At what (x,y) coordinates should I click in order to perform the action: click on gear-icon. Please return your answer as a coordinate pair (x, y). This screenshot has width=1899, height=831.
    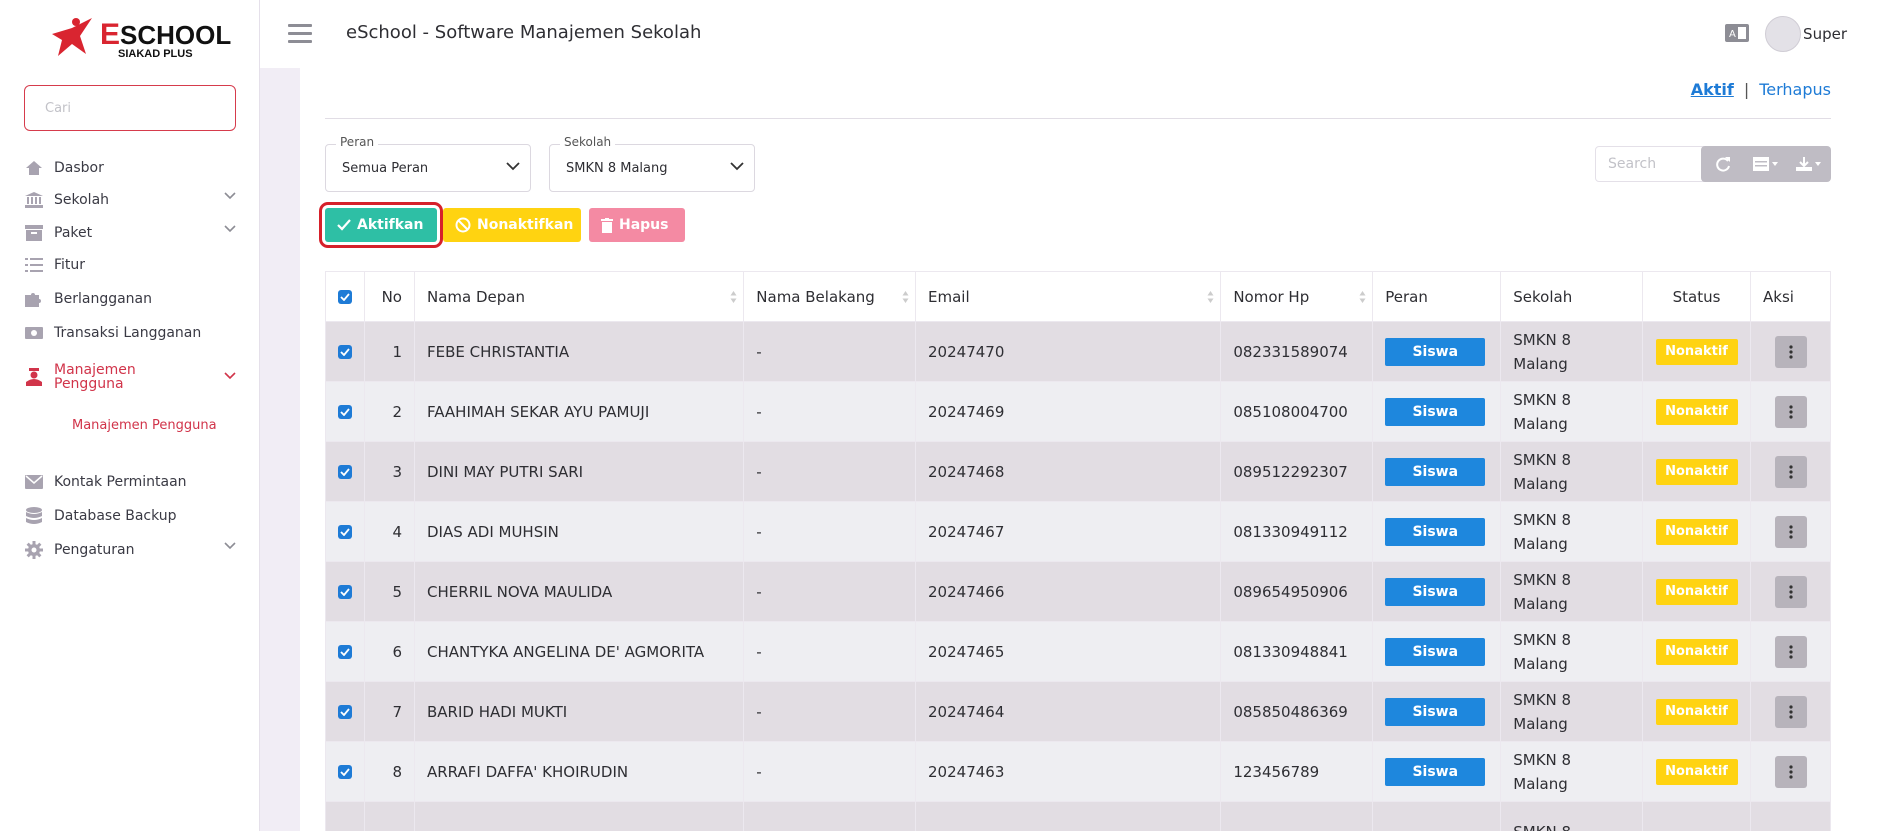
    Looking at the image, I should click on (34, 550).